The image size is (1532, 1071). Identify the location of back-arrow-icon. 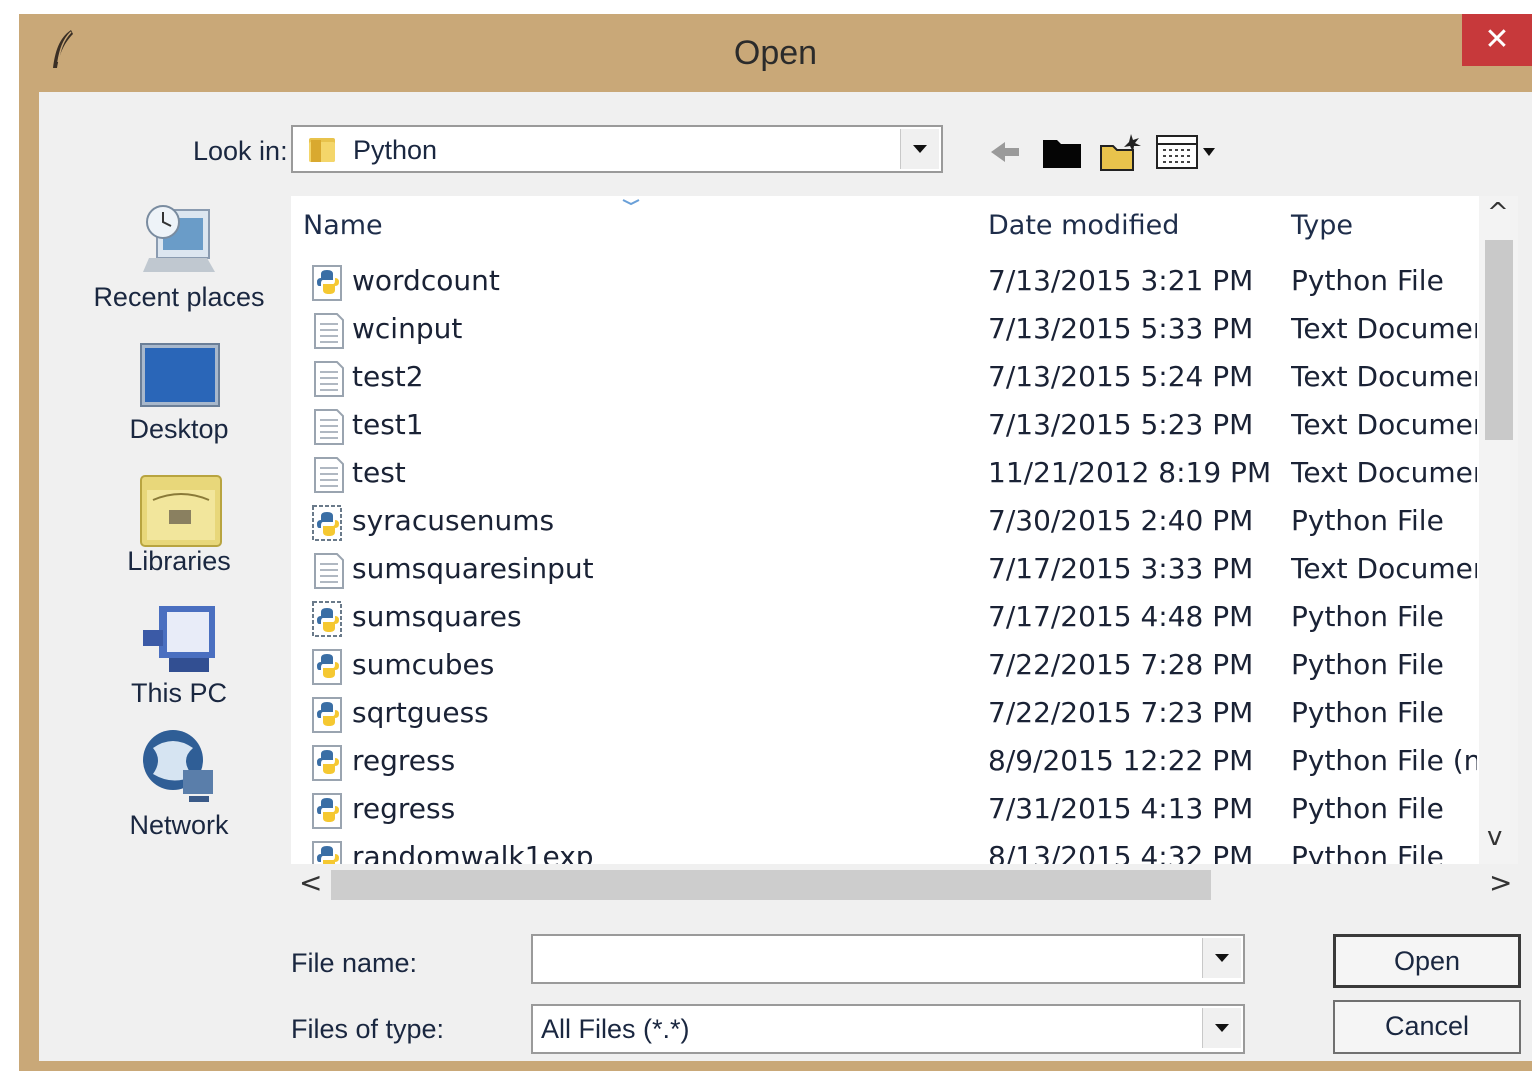
(1005, 152).